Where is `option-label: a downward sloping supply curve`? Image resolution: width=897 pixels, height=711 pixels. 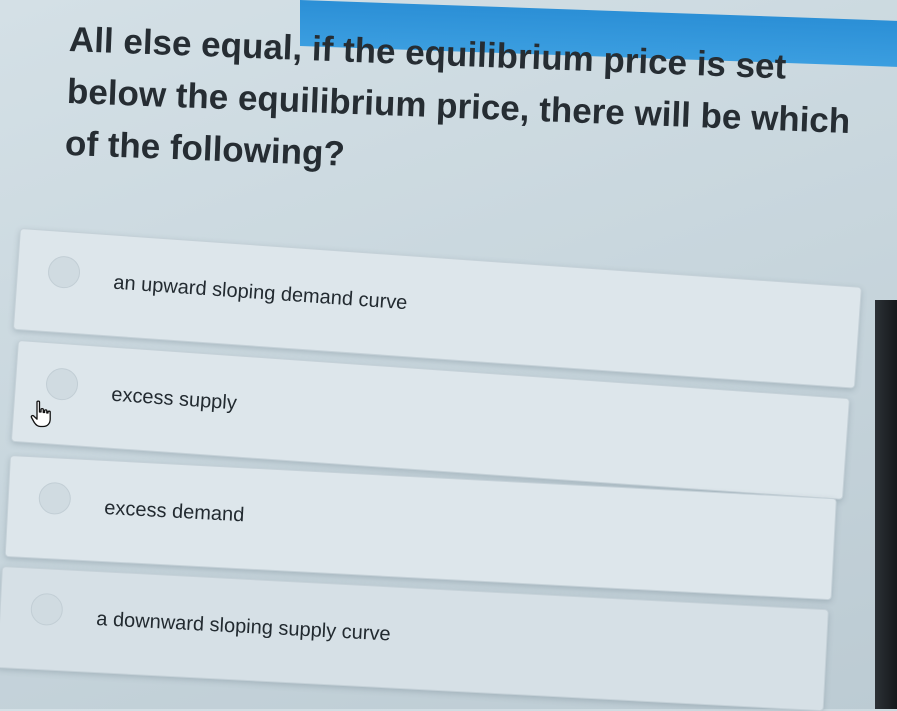
option-label: a downward sloping supply curve is located at coordinates (243, 627).